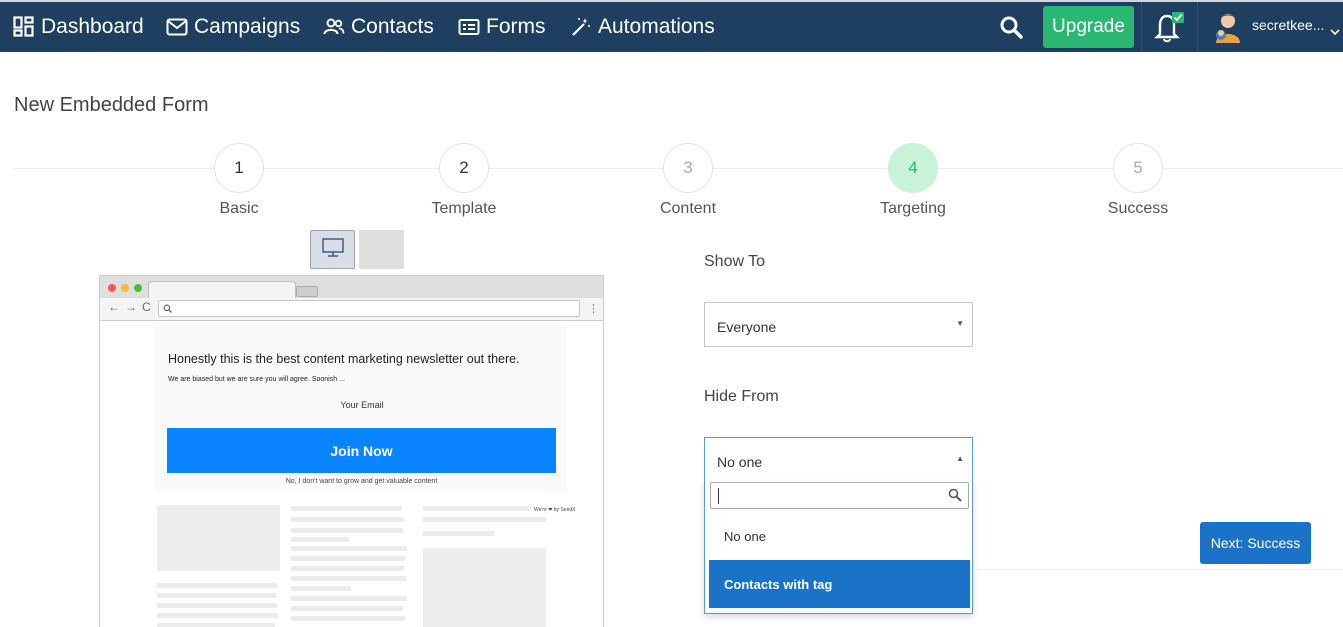 This screenshot has height=627, width=1343. Describe the element at coordinates (361, 450) in the screenshot. I see `join-now-button: Join Now` at that location.